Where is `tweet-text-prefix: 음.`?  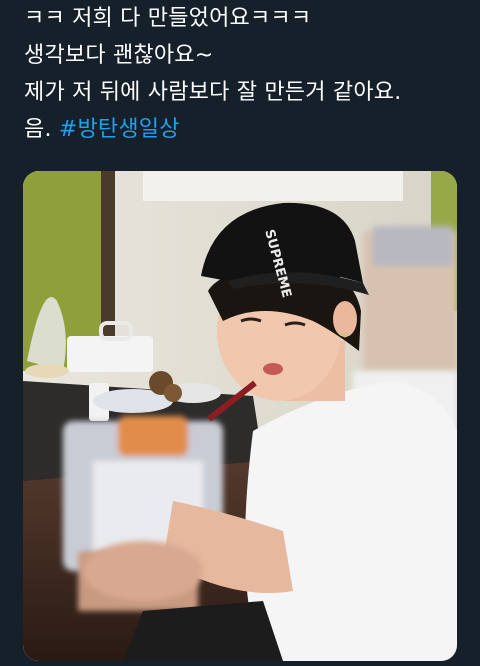
tweet-text-prefix: 음. is located at coordinates (41, 129).